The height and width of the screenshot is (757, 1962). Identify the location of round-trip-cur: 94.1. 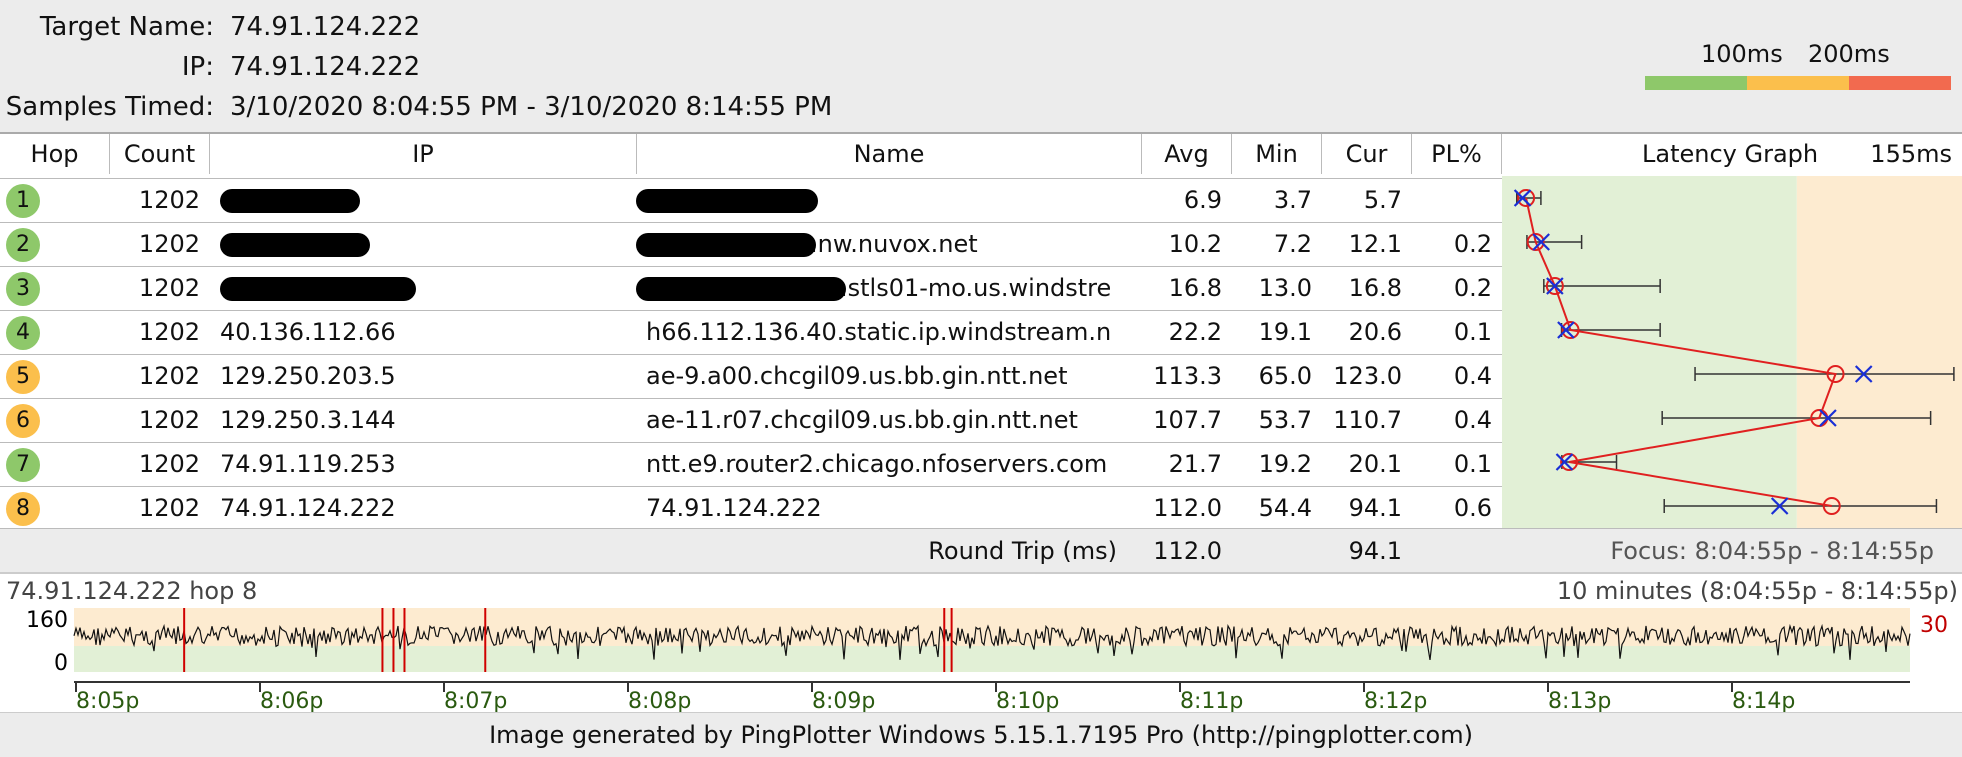
(1375, 551).